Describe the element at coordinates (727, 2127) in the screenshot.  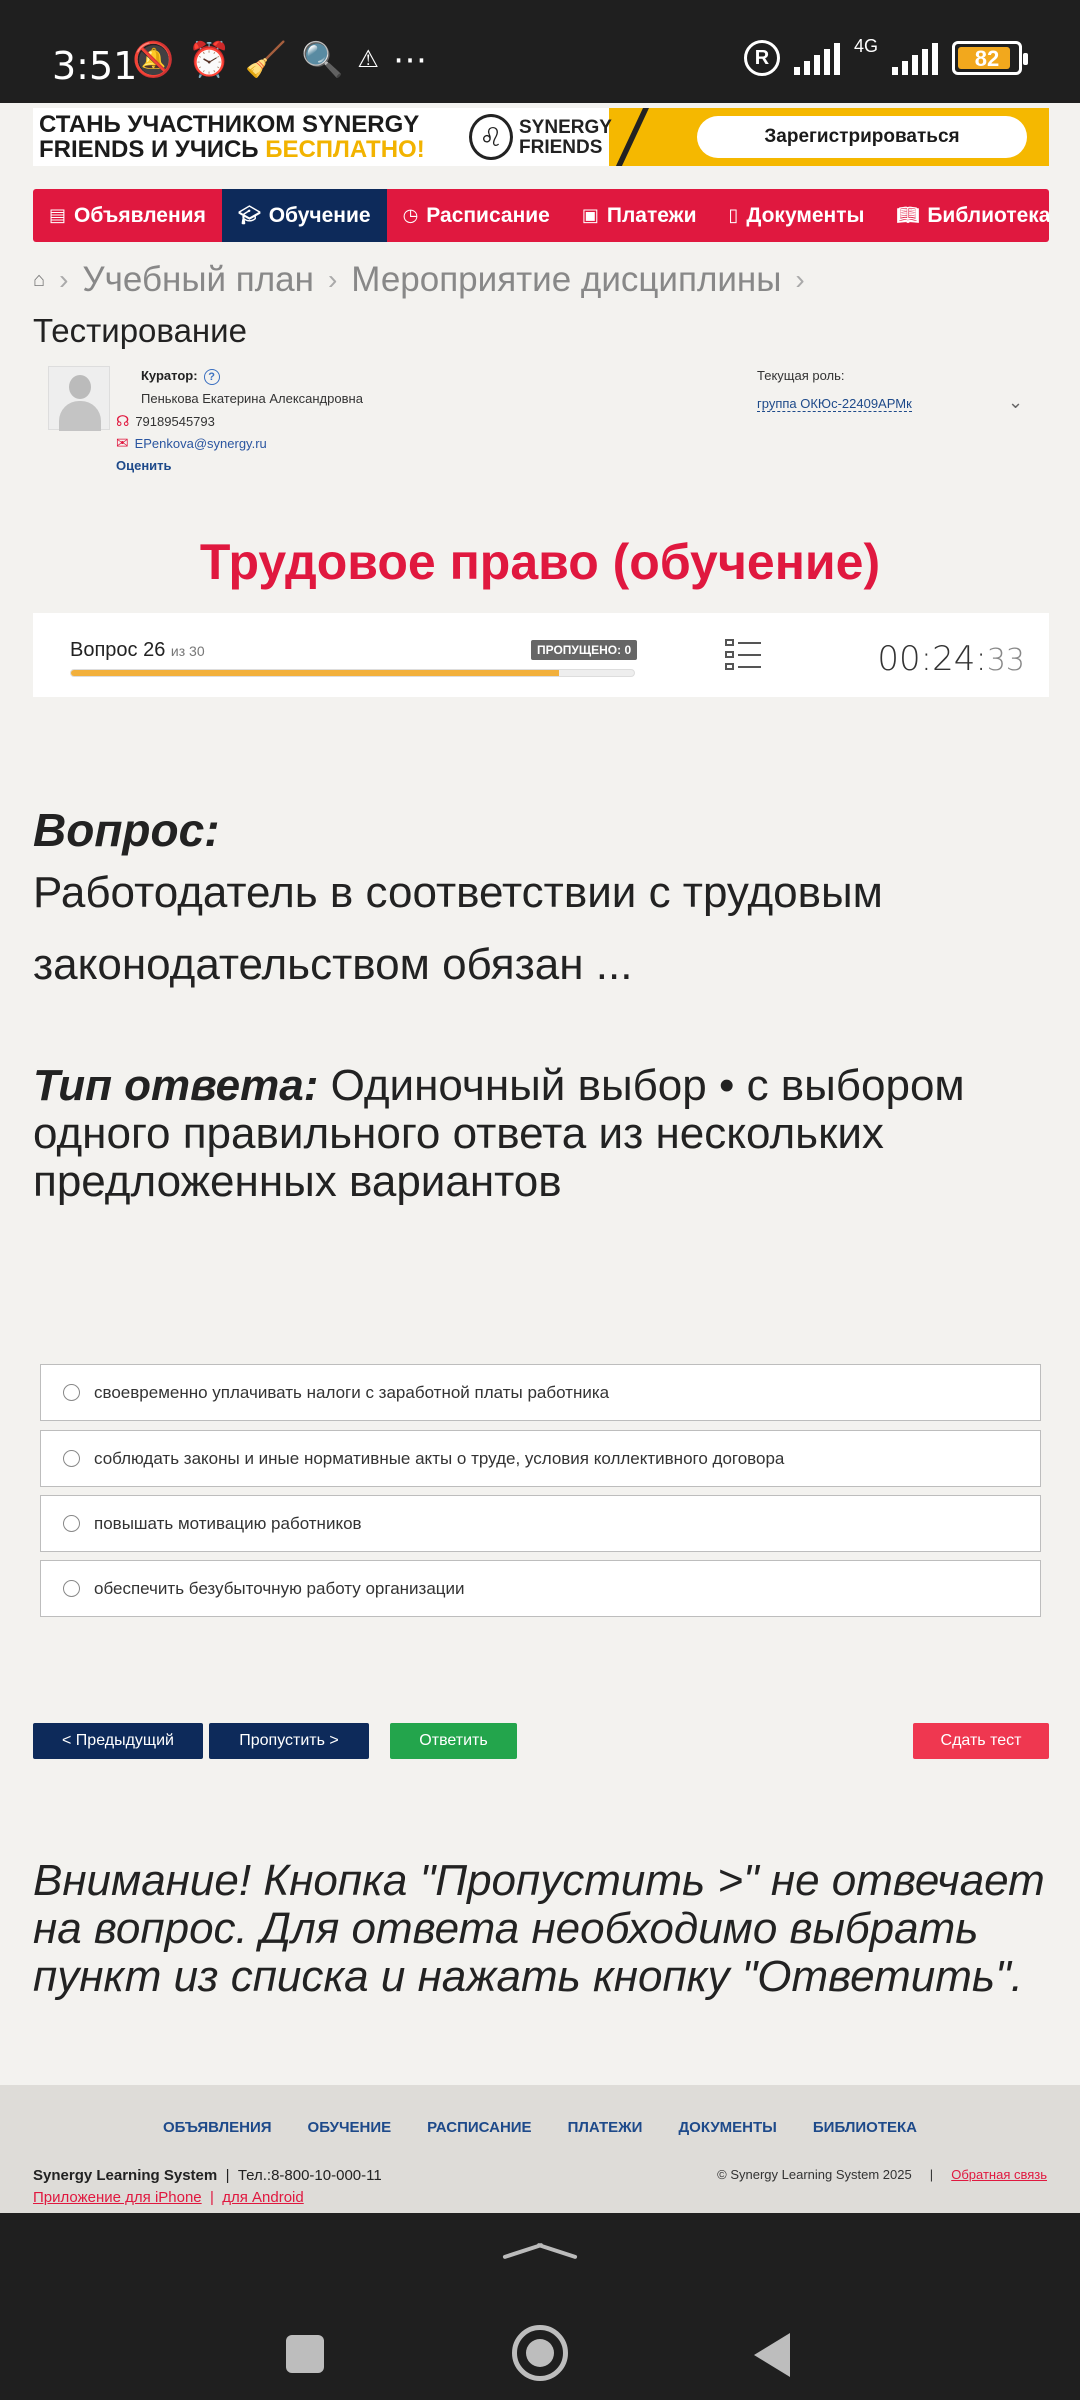
I see `footer-link-documents: ДОКУМЕНТЫ` at that location.